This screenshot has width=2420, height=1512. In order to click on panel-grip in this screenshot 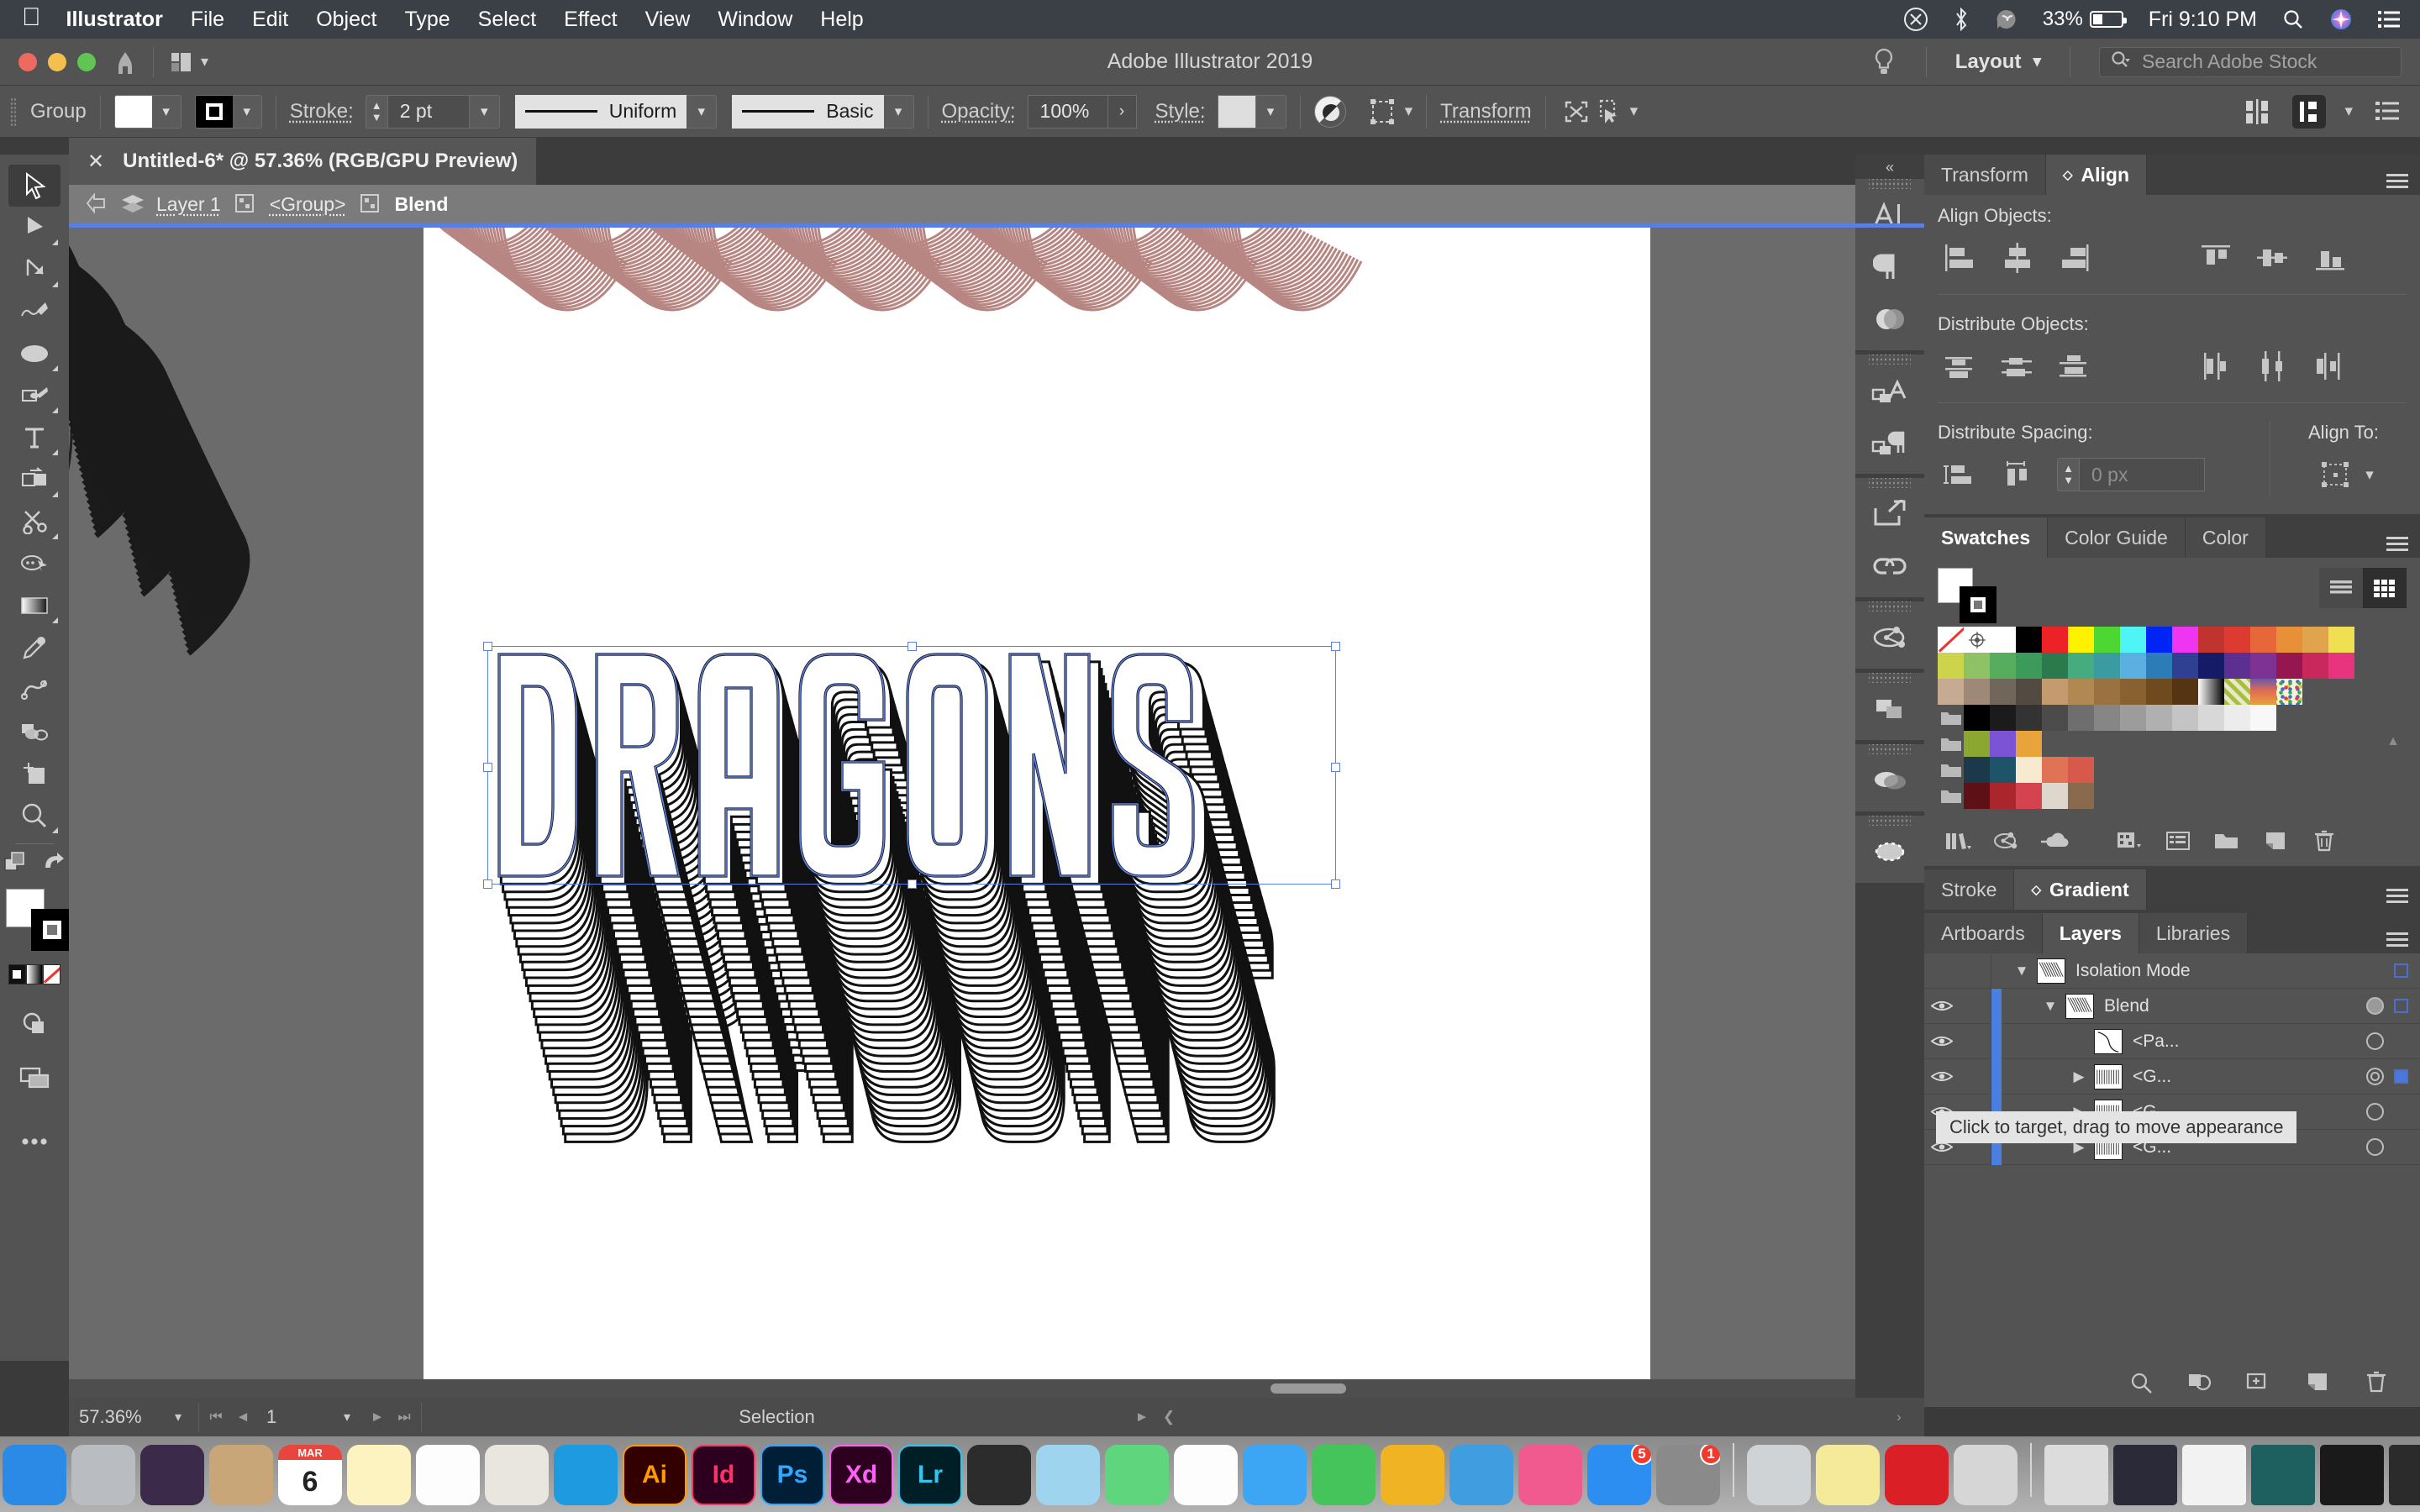, I will do `click(1890, 184)`.